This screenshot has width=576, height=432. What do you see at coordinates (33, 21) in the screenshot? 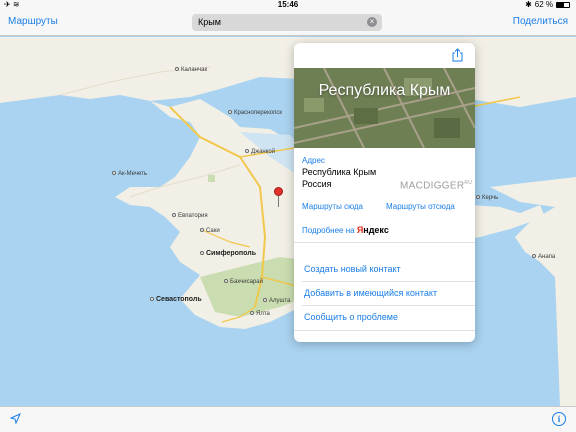
I see `routes-button: Маршруты` at bounding box center [33, 21].